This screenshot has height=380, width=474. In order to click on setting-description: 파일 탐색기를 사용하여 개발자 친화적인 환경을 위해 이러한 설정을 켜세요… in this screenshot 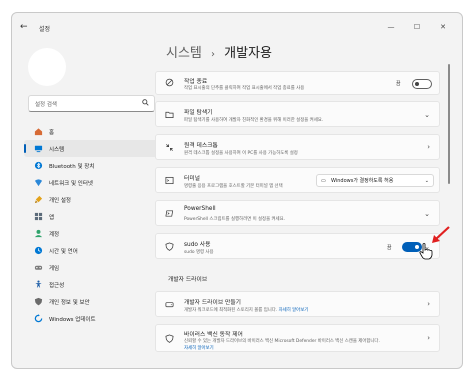, I will do `click(254, 120)`.